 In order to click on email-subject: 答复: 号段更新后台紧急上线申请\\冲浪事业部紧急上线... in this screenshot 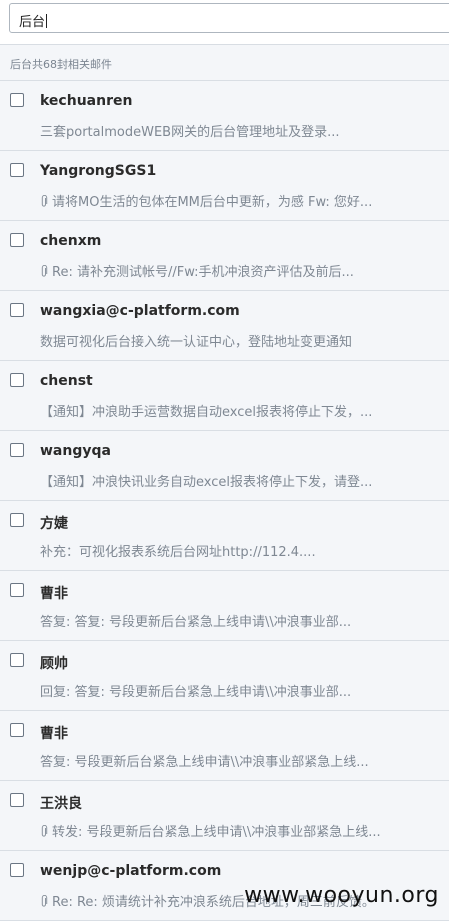, I will do `click(204, 762)`.